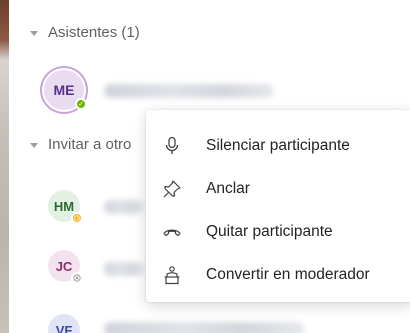 Image resolution: width=410 pixels, height=333 pixels. I want to click on menu-item-make-presenter: Convertir en moderador, so click(278, 275).